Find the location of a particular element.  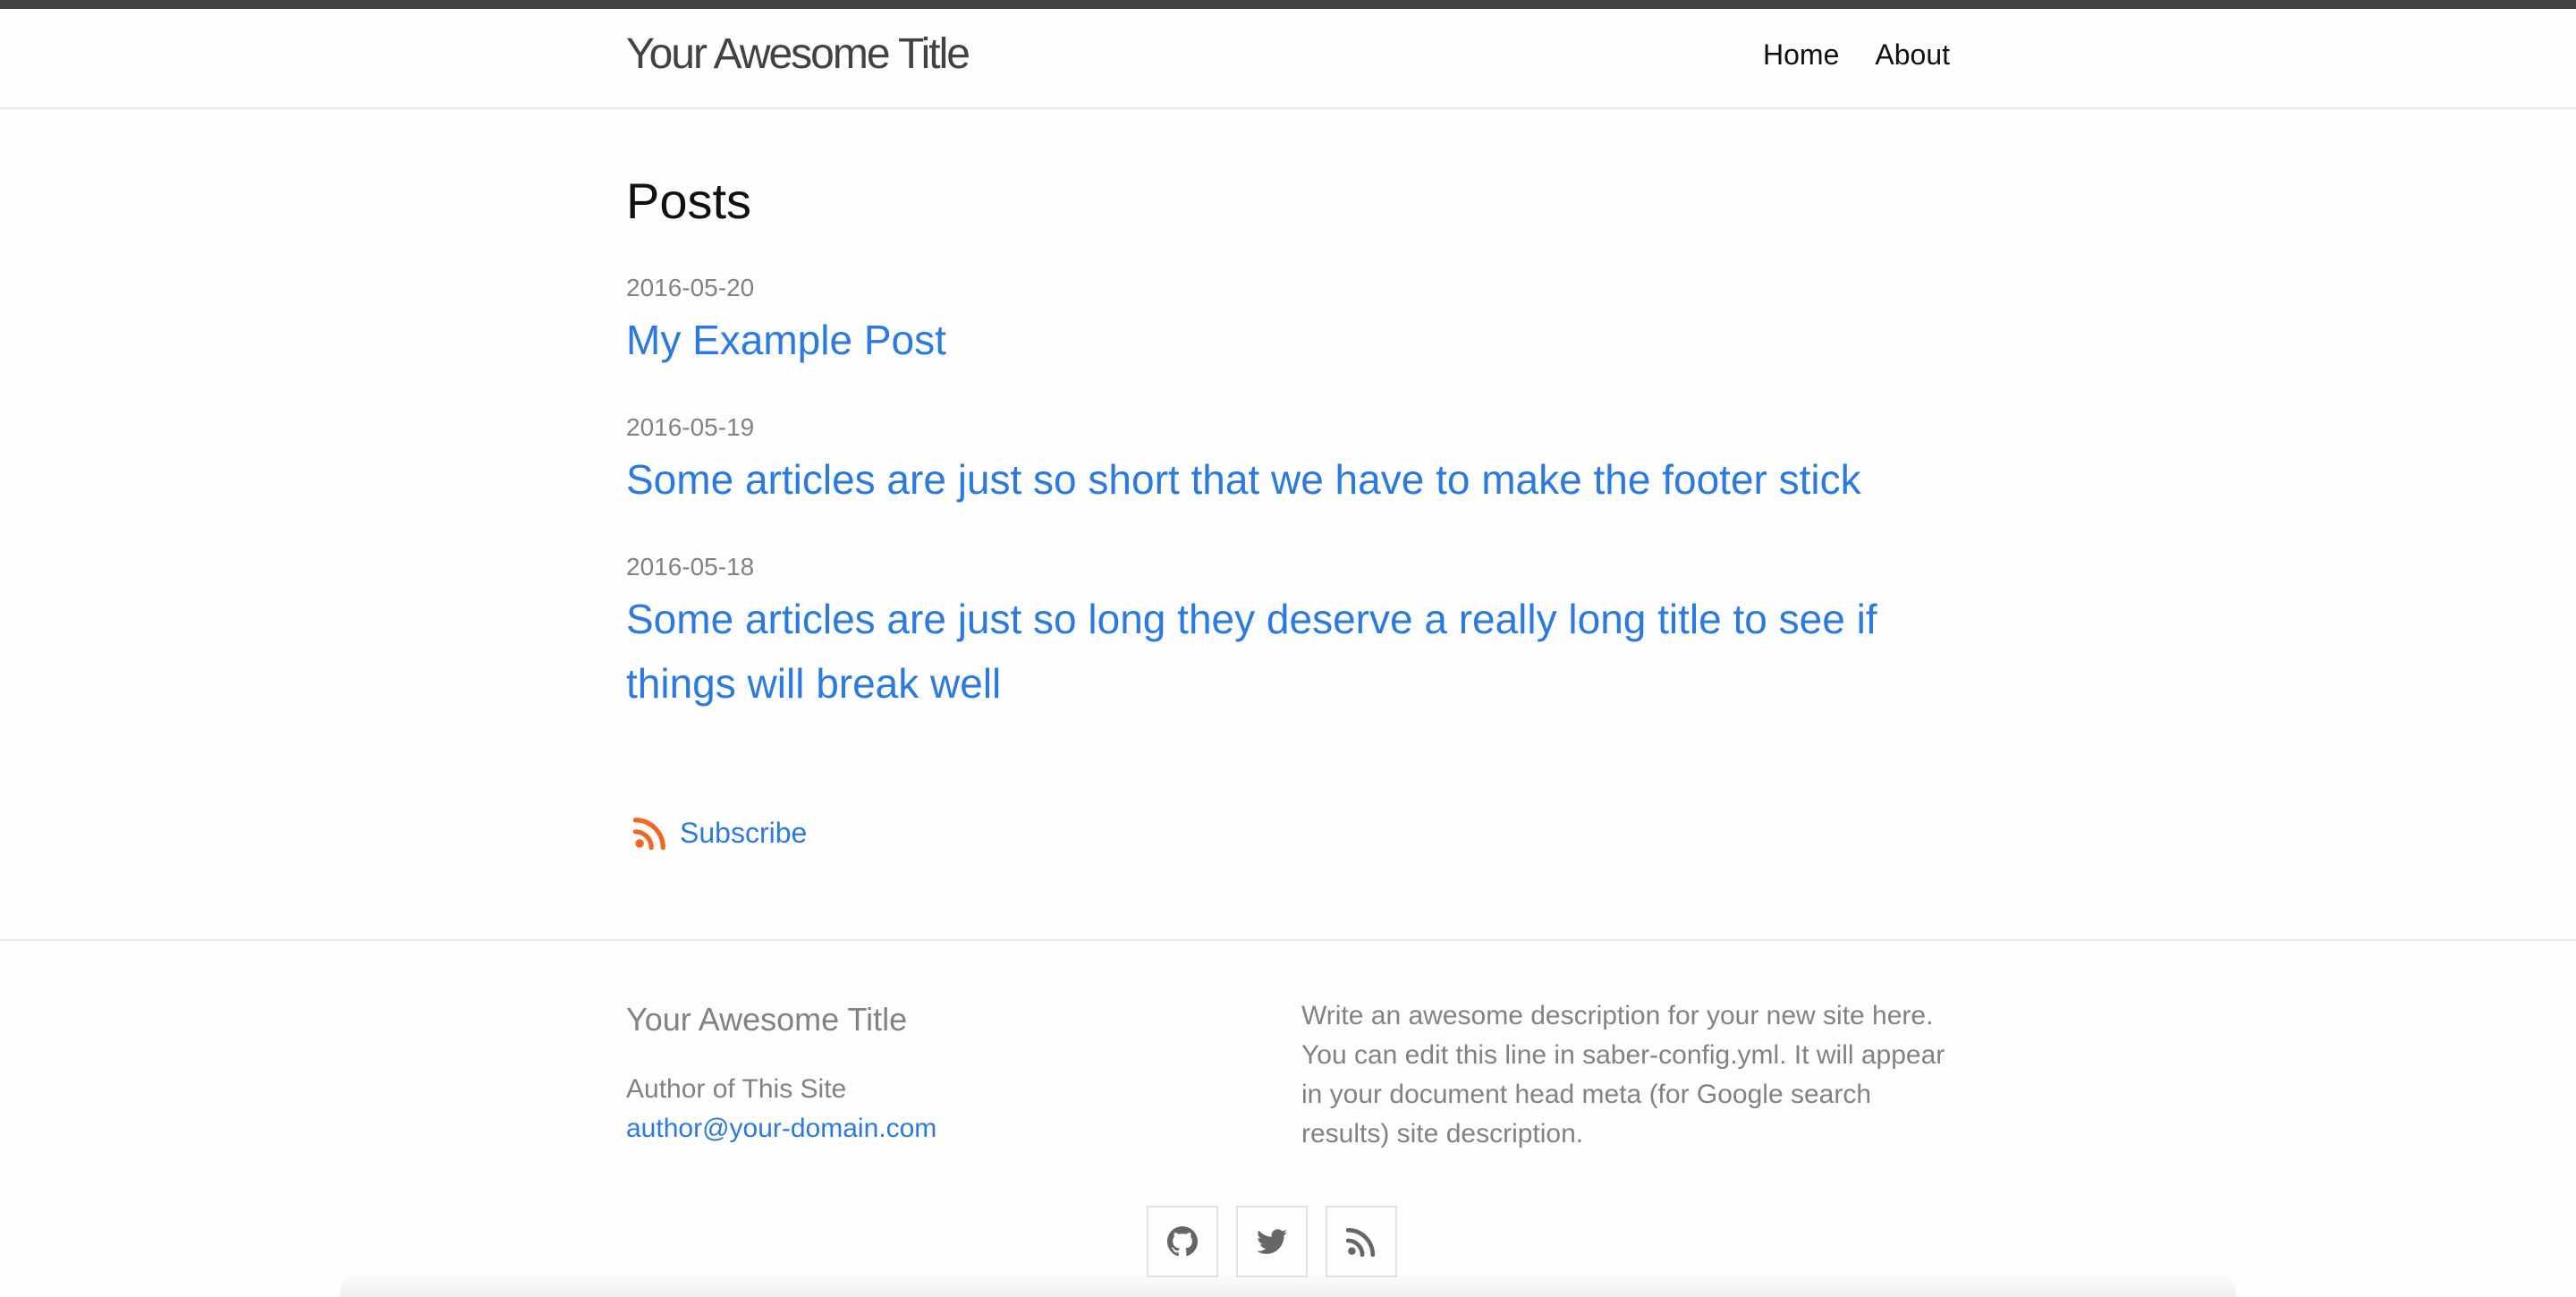

social-links is located at coordinates (1281, 1241).